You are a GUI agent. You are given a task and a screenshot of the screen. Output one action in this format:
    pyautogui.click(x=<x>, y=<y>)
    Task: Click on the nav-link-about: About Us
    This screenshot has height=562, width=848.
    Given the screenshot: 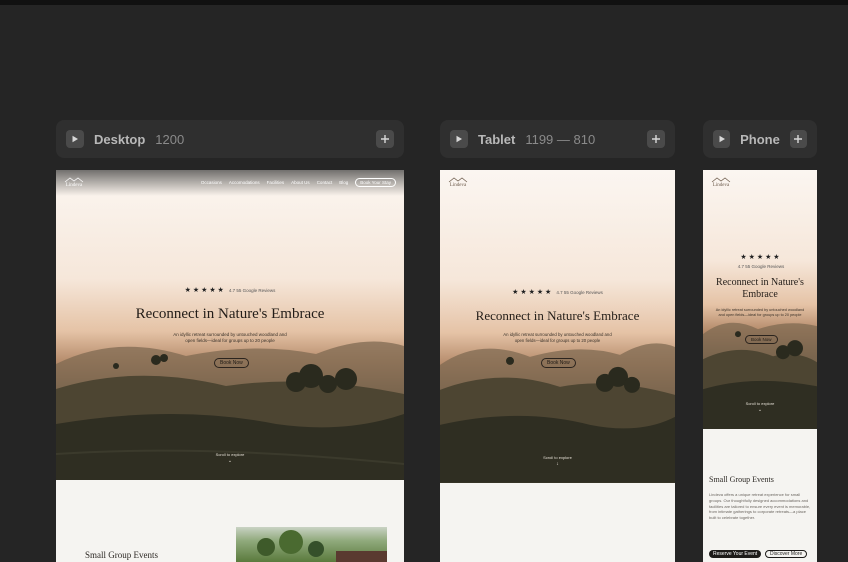 What is the action you would take?
    pyautogui.click(x=300, y=182)
    